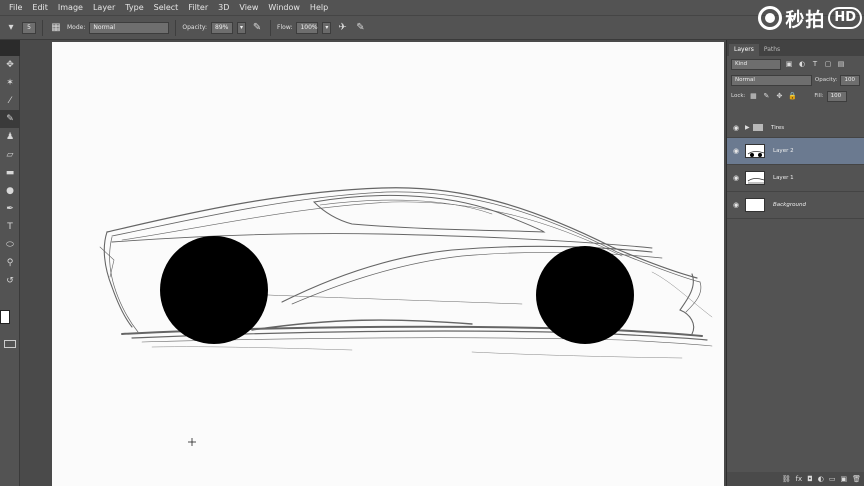 Image resolution: width=864 pixels, height=486 pixels. What do you see at coordinates (223, 7) in the screenshot?
I see `menu-3d: 3D` at bounding box center [223, 7].